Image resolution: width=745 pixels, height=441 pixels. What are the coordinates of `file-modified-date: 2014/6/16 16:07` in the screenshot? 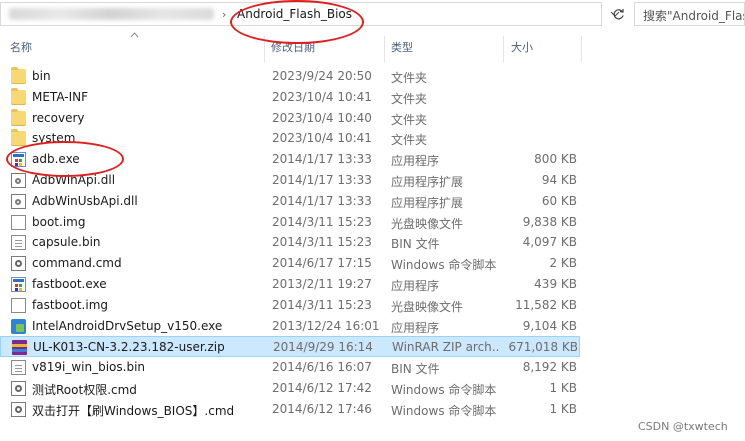 It's located at (322, 367).